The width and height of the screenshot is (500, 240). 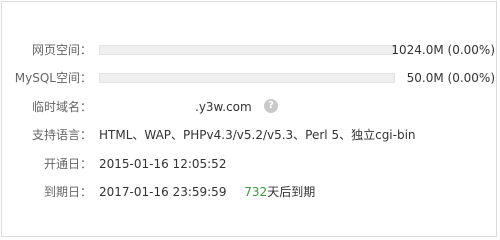 What do you see at coordinates (256, 192) in the screenshot?
I see `days-left-count: 732` at bounding box center [256, 192].